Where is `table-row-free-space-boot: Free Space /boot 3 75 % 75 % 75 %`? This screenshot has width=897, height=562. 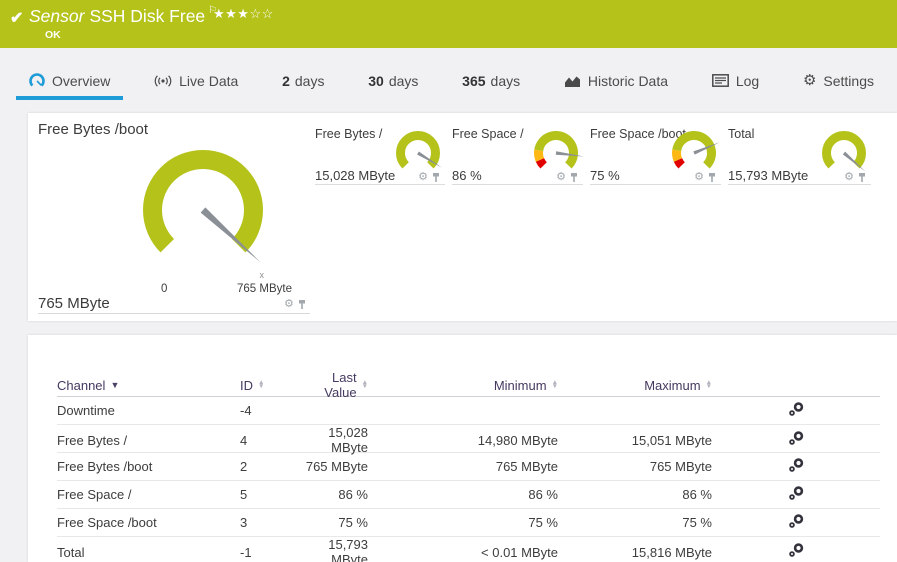
table-row-free-space-boot: Free Space /boot 3 75 % 75 % 75 % is located at coordinates (468, 523).